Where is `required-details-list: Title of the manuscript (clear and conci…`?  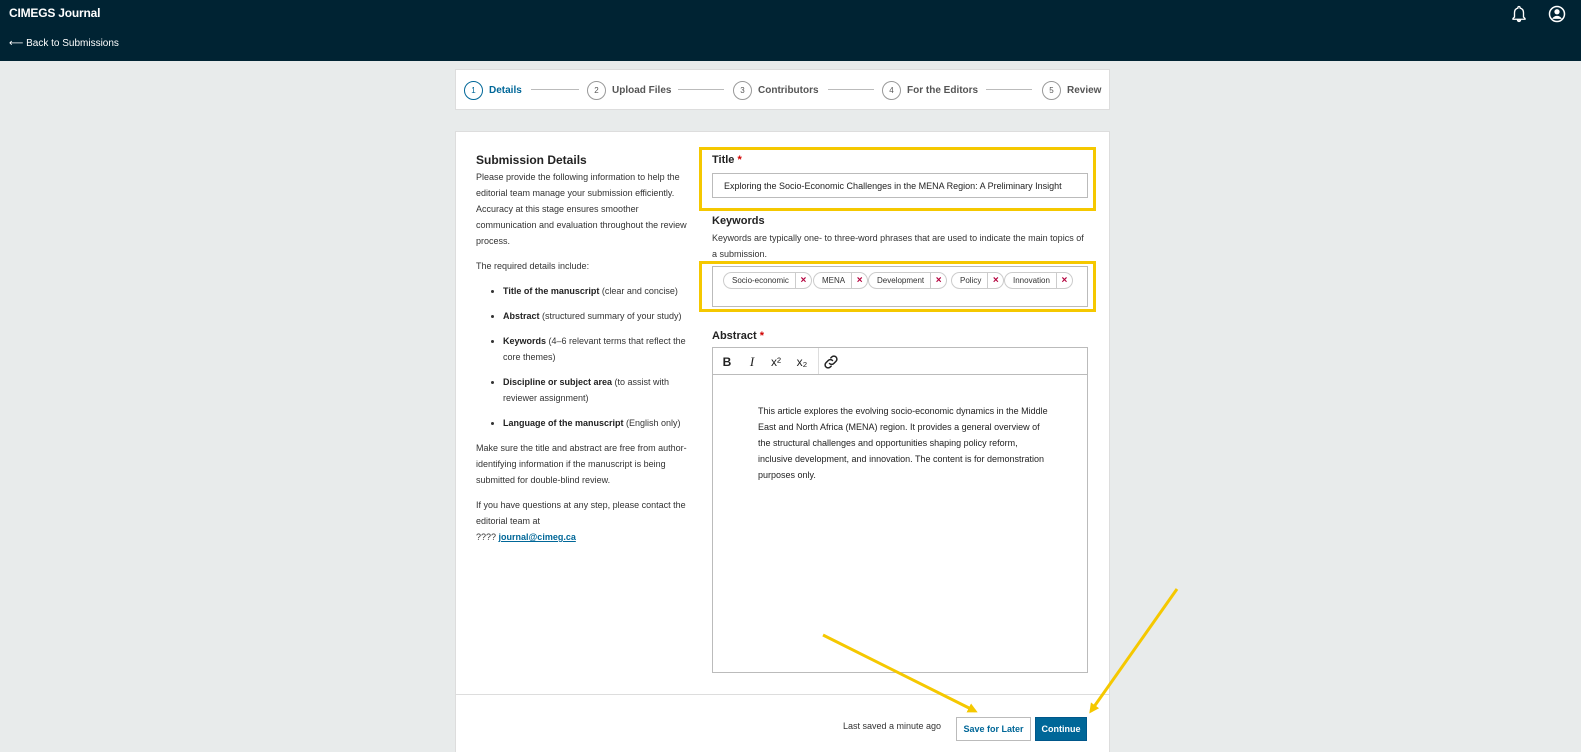
required-details-list: Title of the manuscript (clear and conci… is located at coordinates (597, 357).